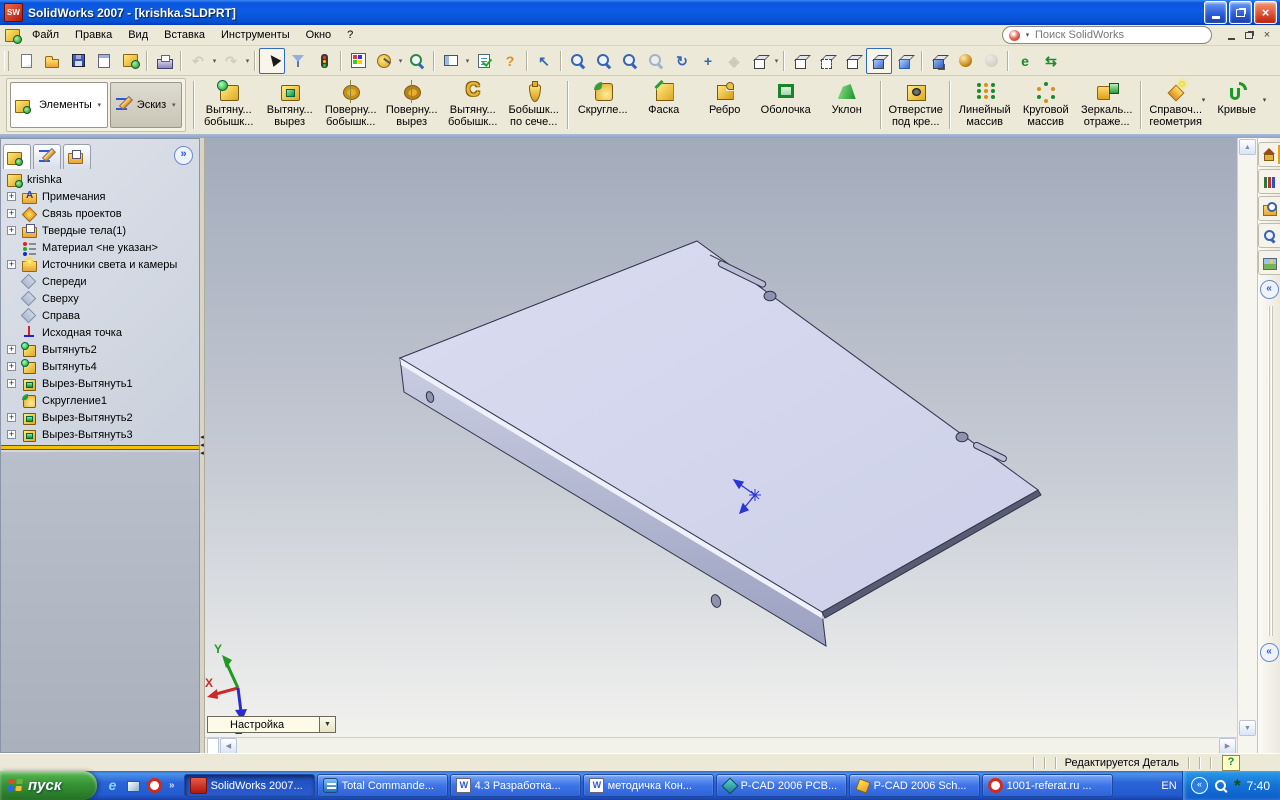  Describe the element at coordinates (1240, 12) in the screenshot. I see `restore-button` at that location.